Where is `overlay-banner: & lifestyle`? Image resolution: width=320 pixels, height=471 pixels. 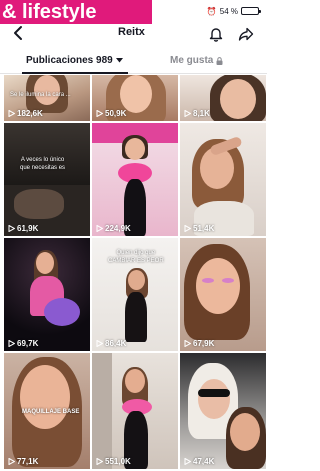 overlay-banner: & lifestyle is located at coordinates (76, 12).